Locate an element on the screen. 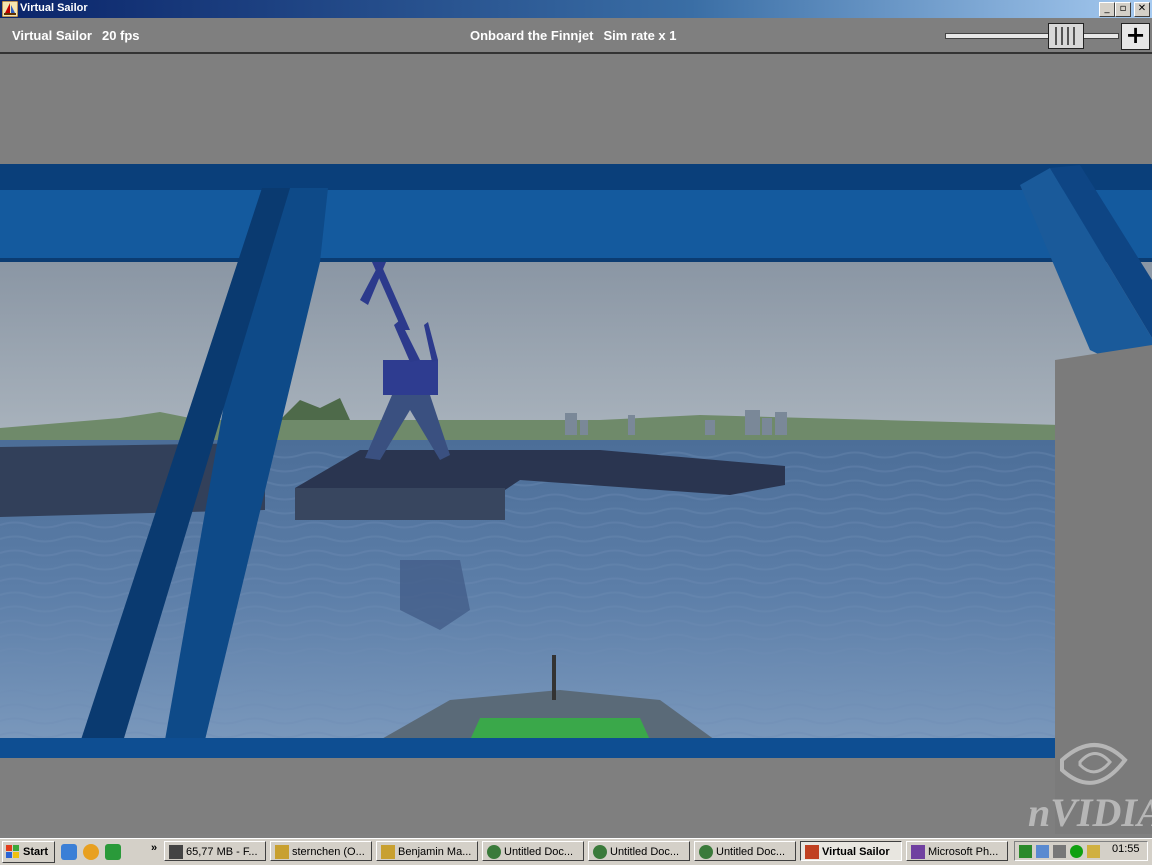 Image resolution: width=1152 pixels, height=865 pixels. hud-app-name: Virtual Sailor is located at coordinates (52, 35).